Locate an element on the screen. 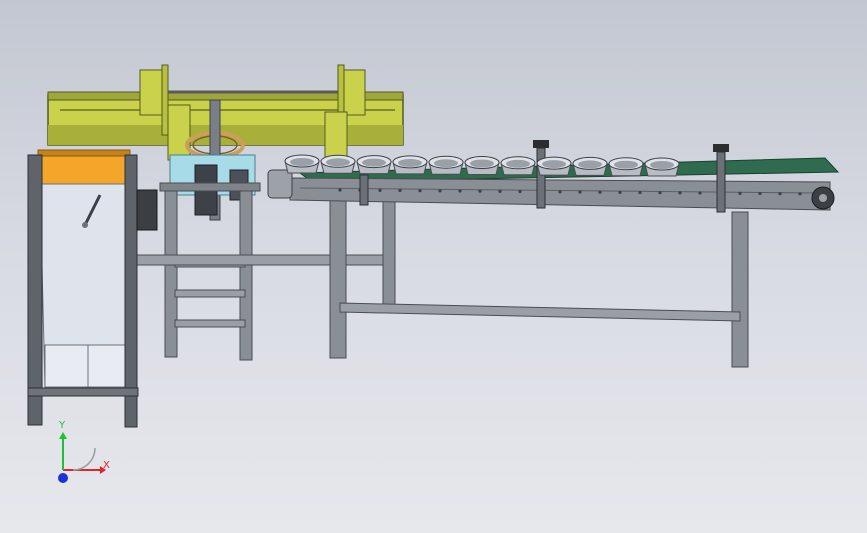  station-frame-right is located at coordinates (246, 275).